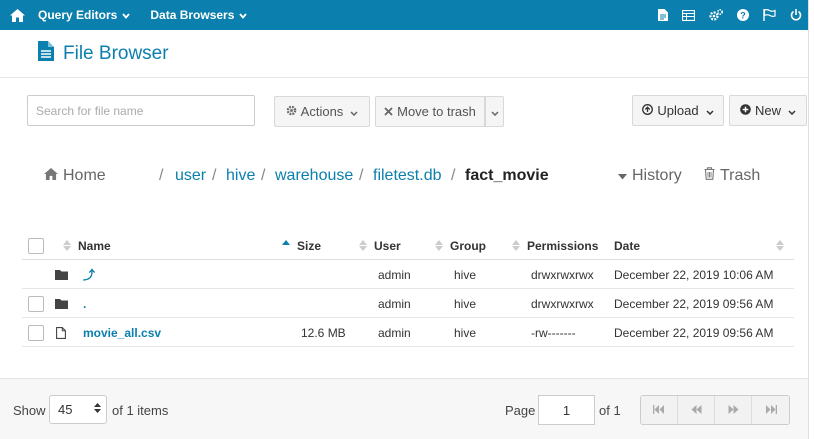  I want to click on first-page-button, so click(659, 410).